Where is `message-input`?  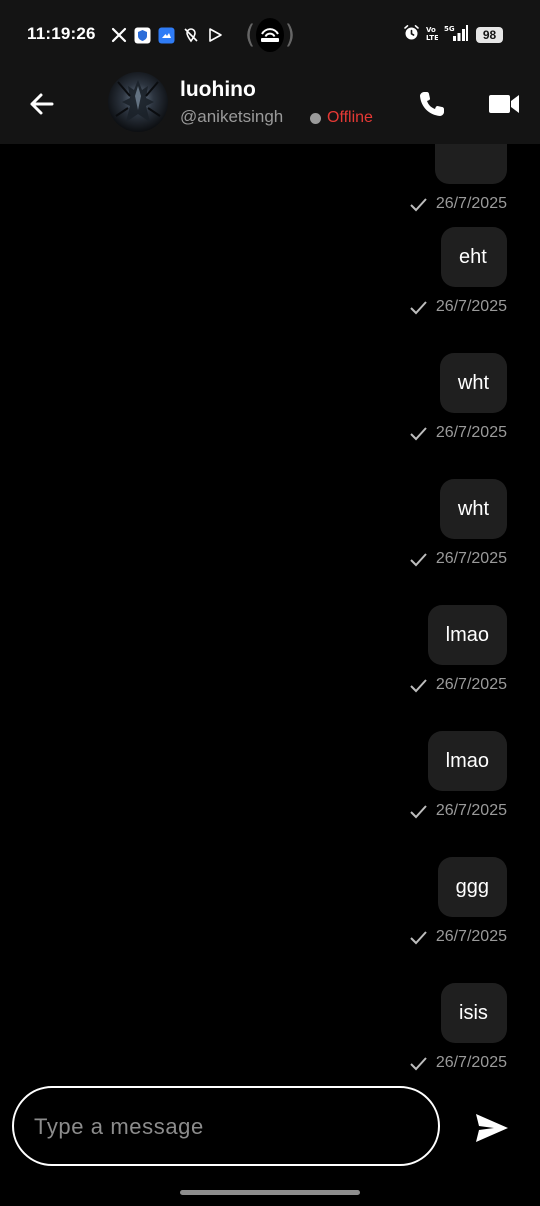
message-input is located at coordinates (229, 1127).